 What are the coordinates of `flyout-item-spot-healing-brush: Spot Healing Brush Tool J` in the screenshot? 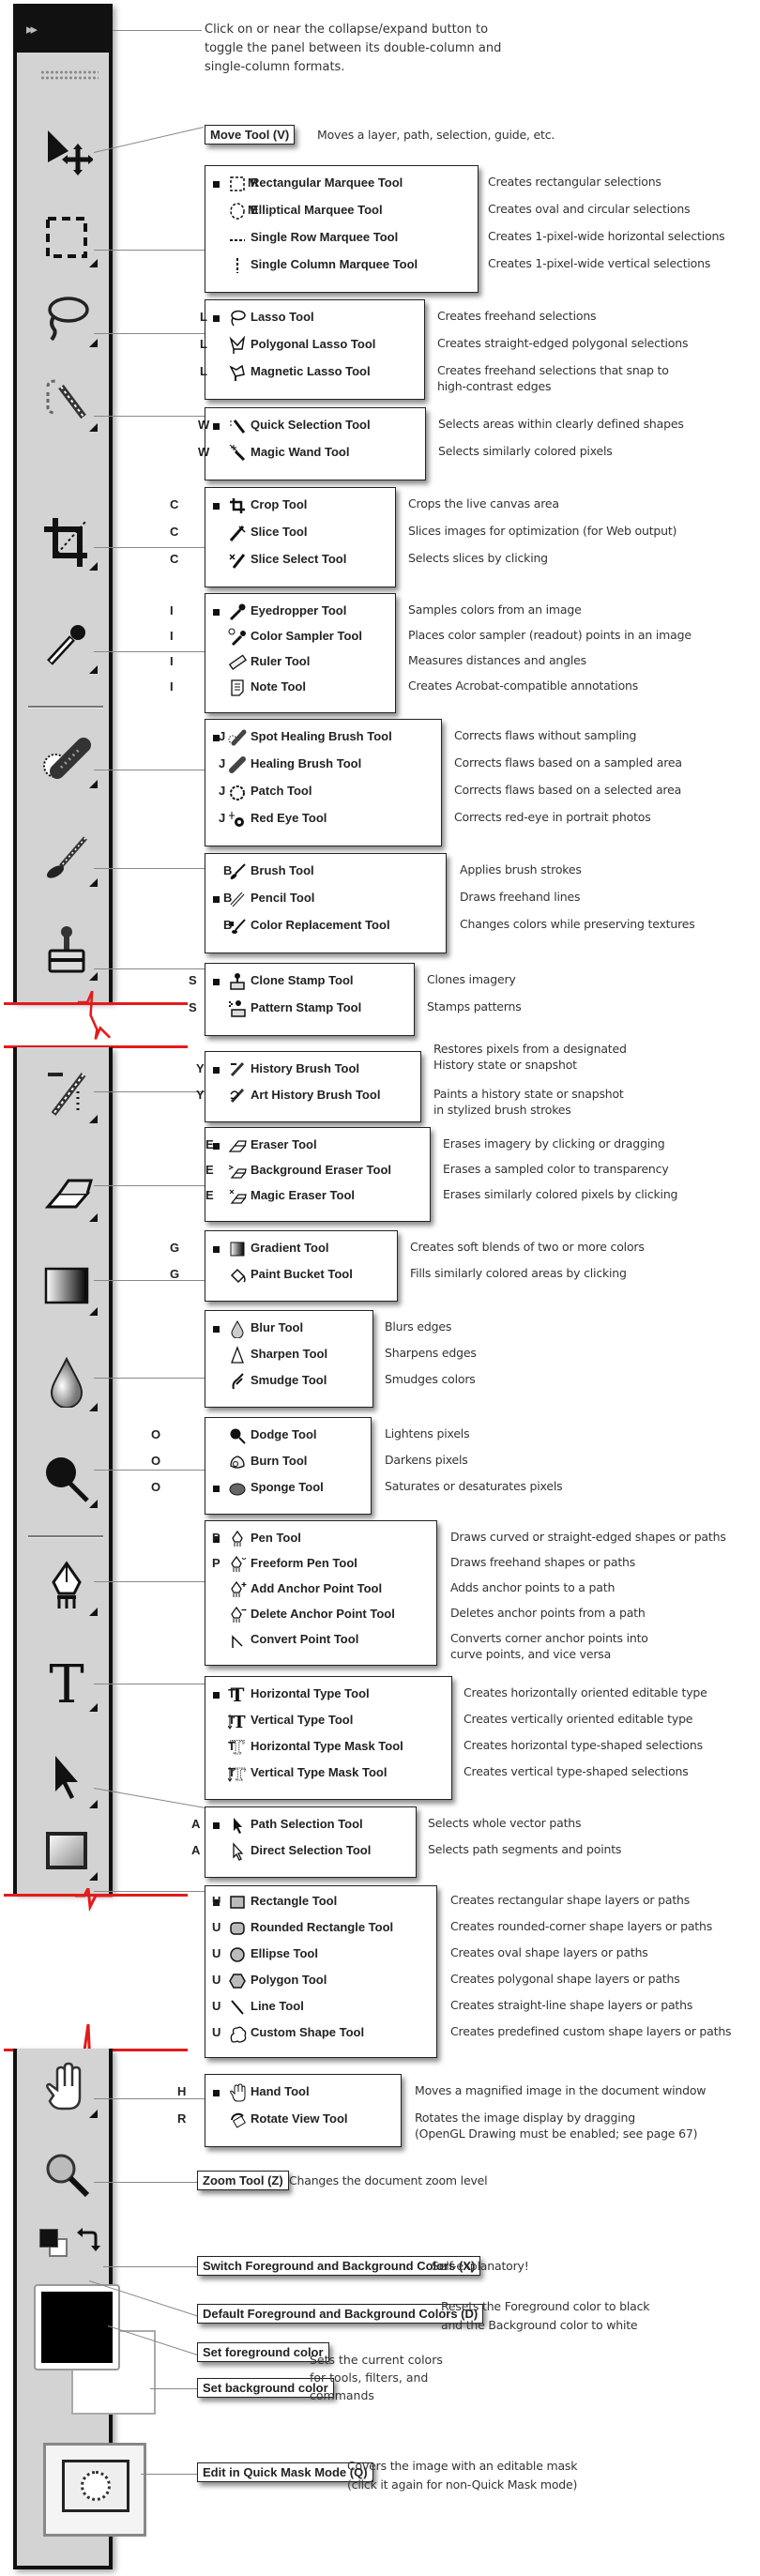 It's located at (322, 737).